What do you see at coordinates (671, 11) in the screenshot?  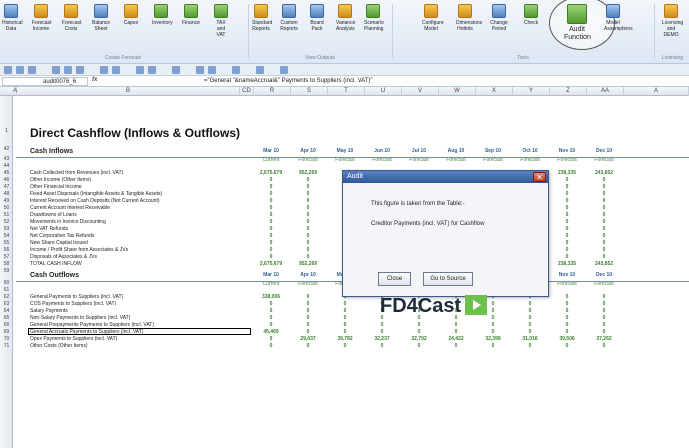 I see `licensing-icon` at bounding box center [671, 11].